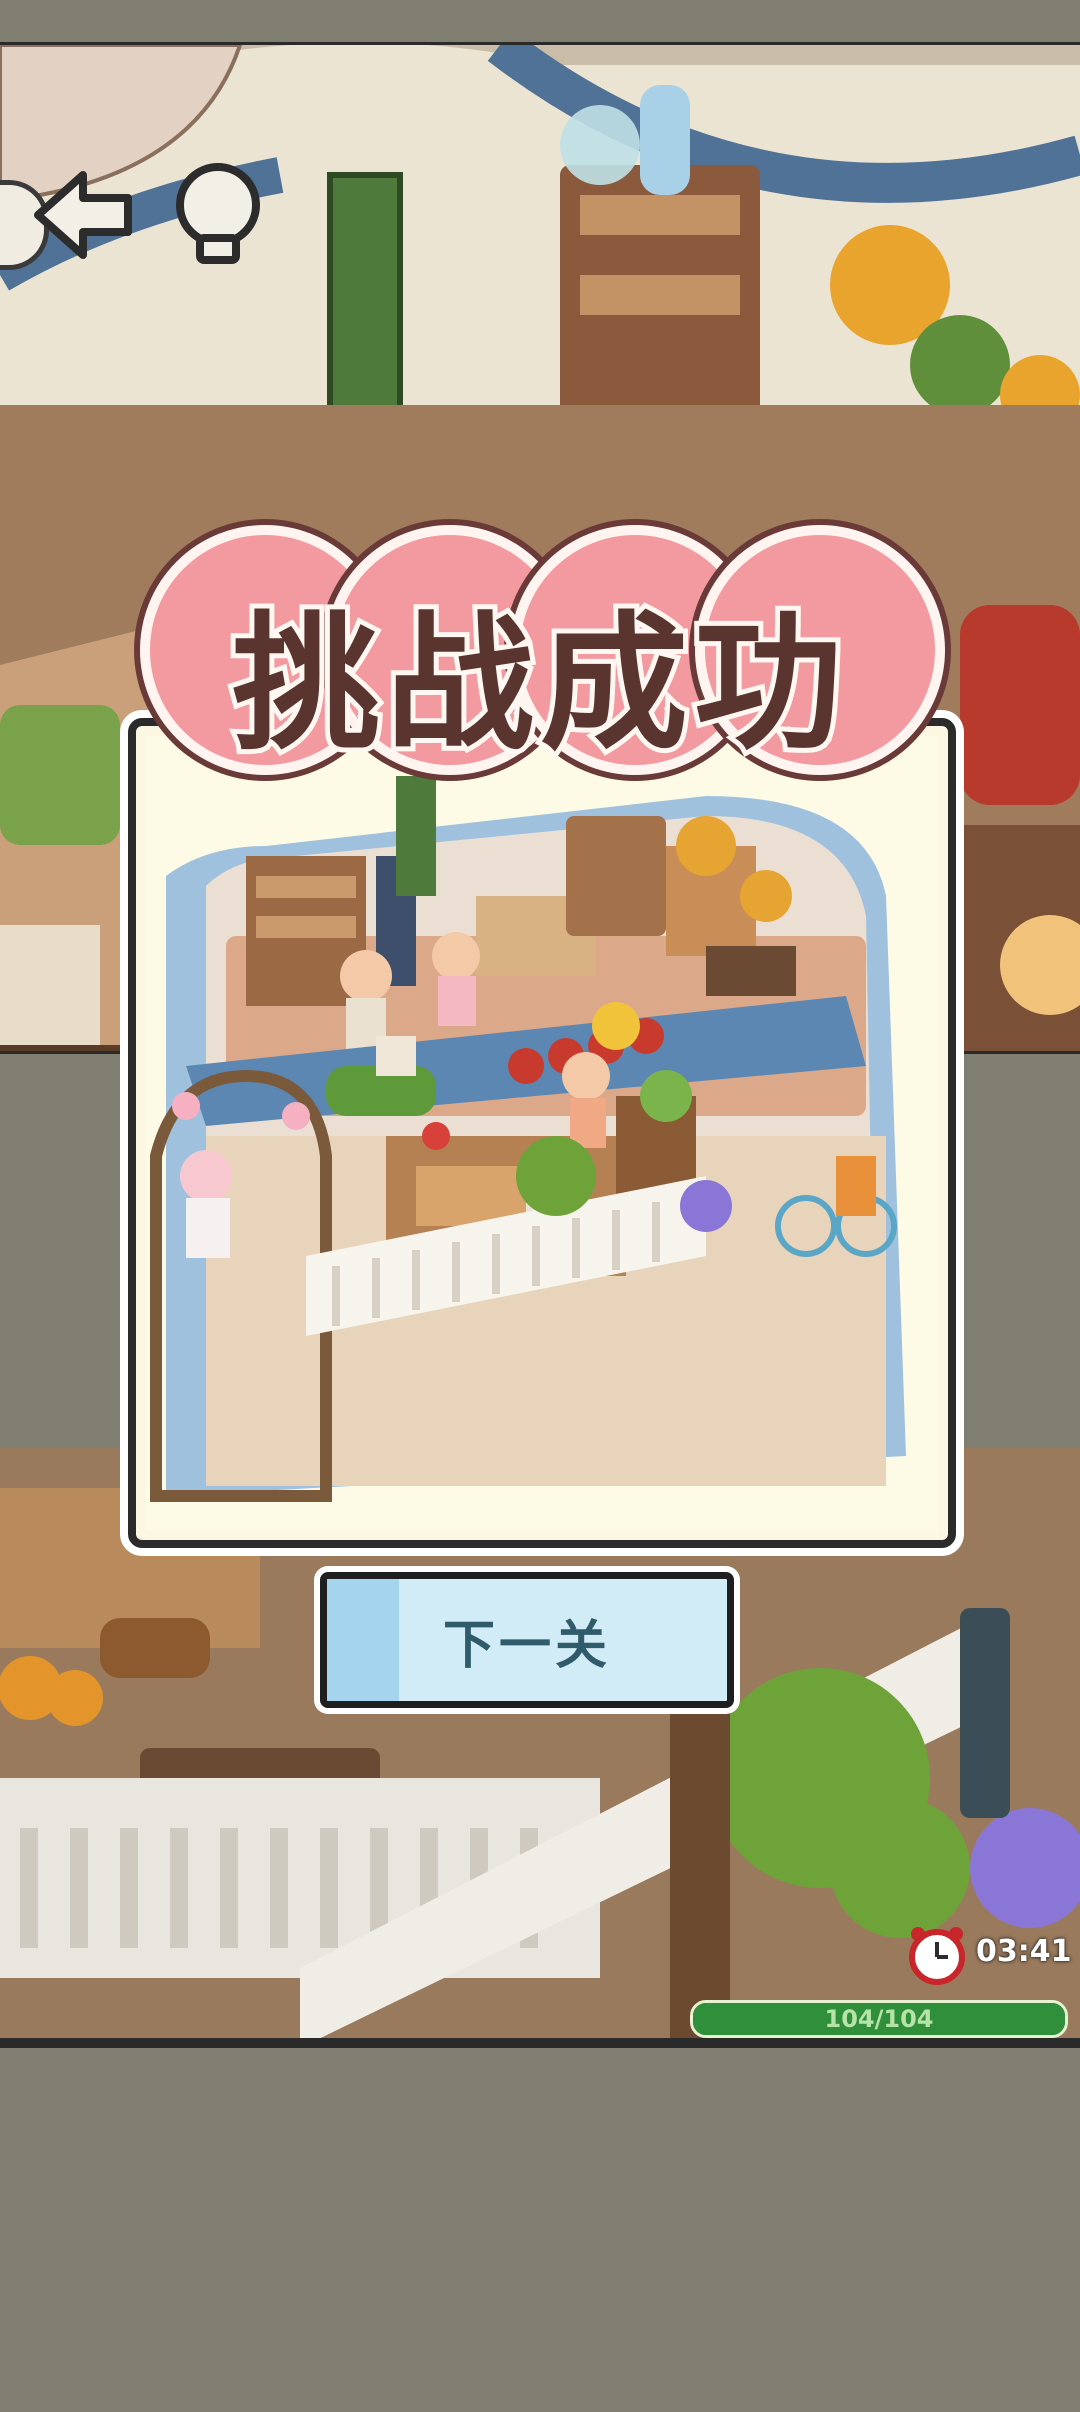 This screenshot has width=1080, height=2412. I want to click on lightbulb-icon, so click(218, 213).